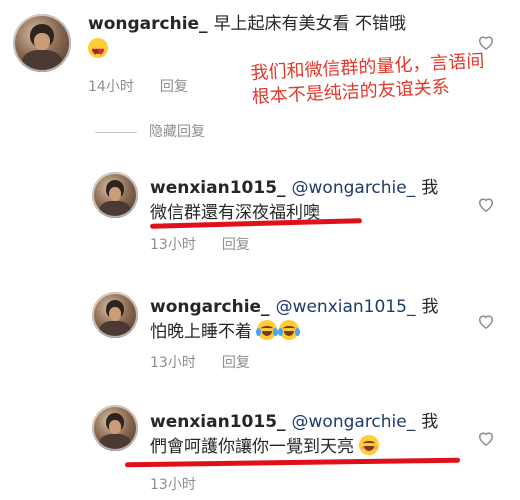 This screenshot has width=520, height=500. Describe the element at coordinates (151, 86) in the screenshot. I see `comment-meta: 14小时 回复` at that location.